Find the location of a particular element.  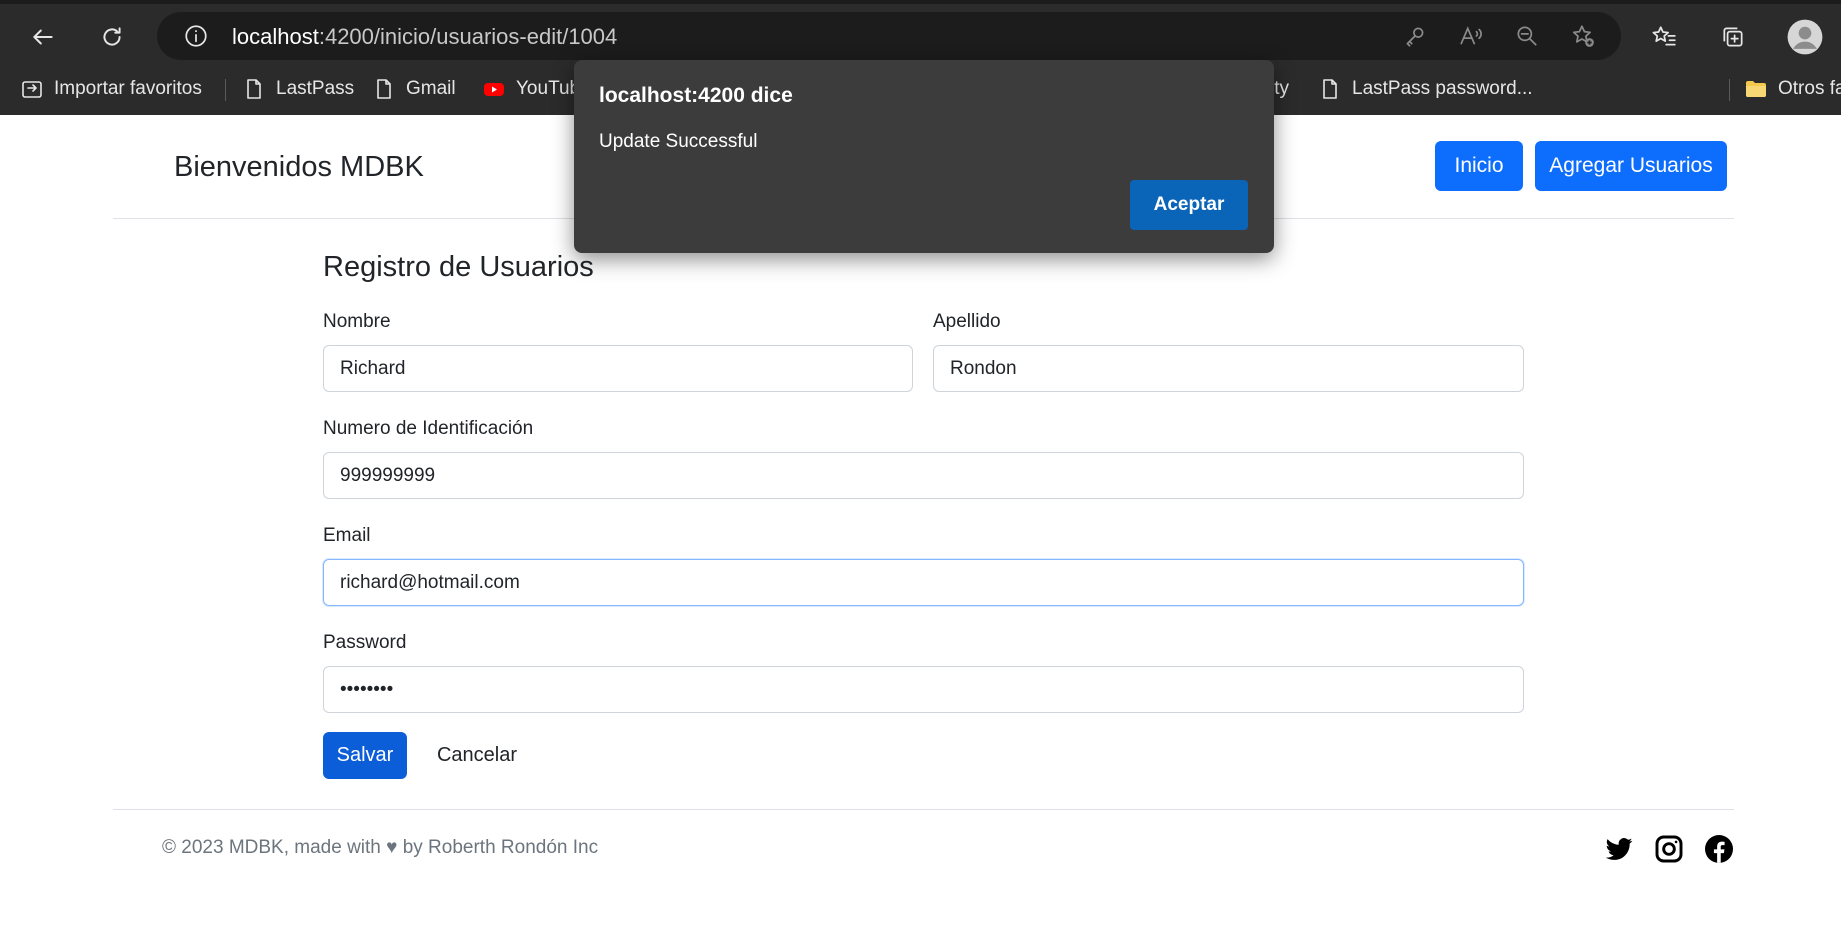

url-text: localhost:4200/inicio/usuarios-edit/1004 is located at coordinates (424, 37).